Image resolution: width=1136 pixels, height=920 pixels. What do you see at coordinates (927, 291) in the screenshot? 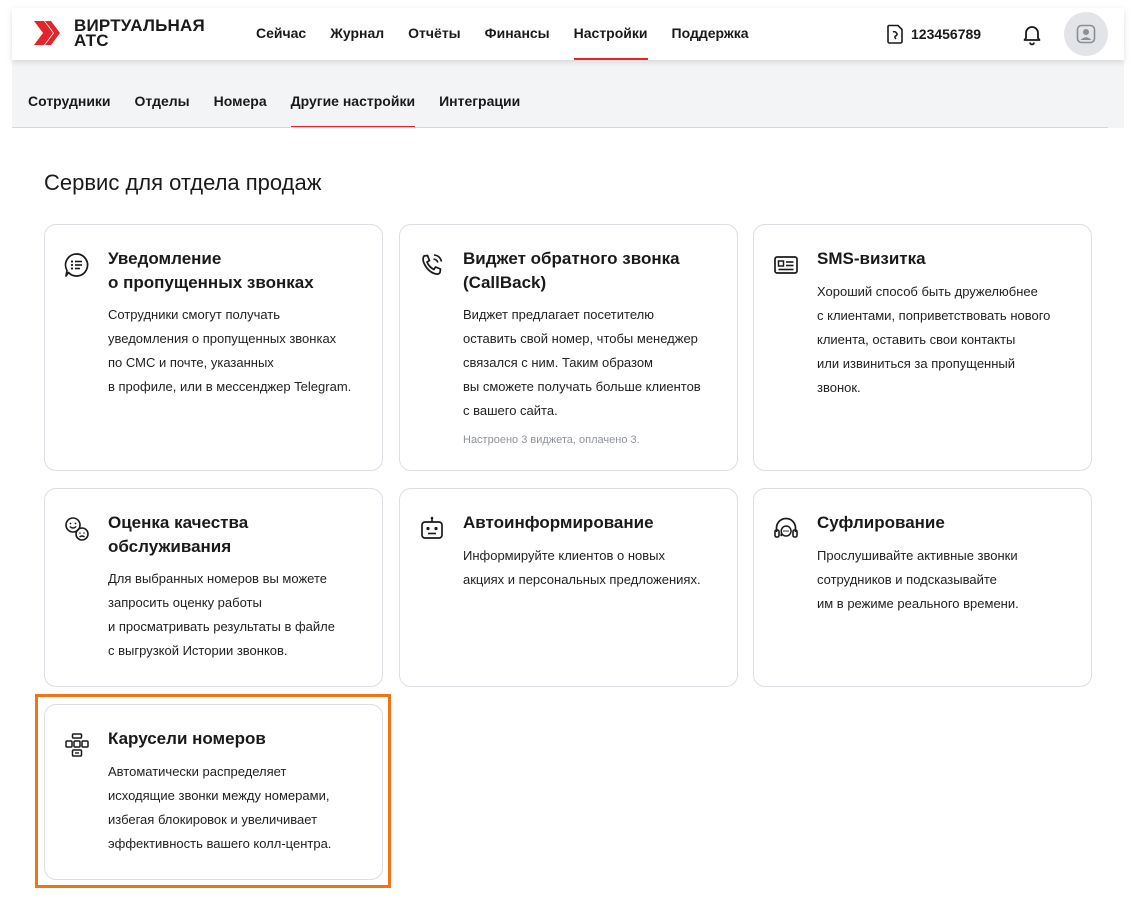
I see `card-desc-line: Хороший способ быть дружелюбнее` at bounding box center [927, 291].